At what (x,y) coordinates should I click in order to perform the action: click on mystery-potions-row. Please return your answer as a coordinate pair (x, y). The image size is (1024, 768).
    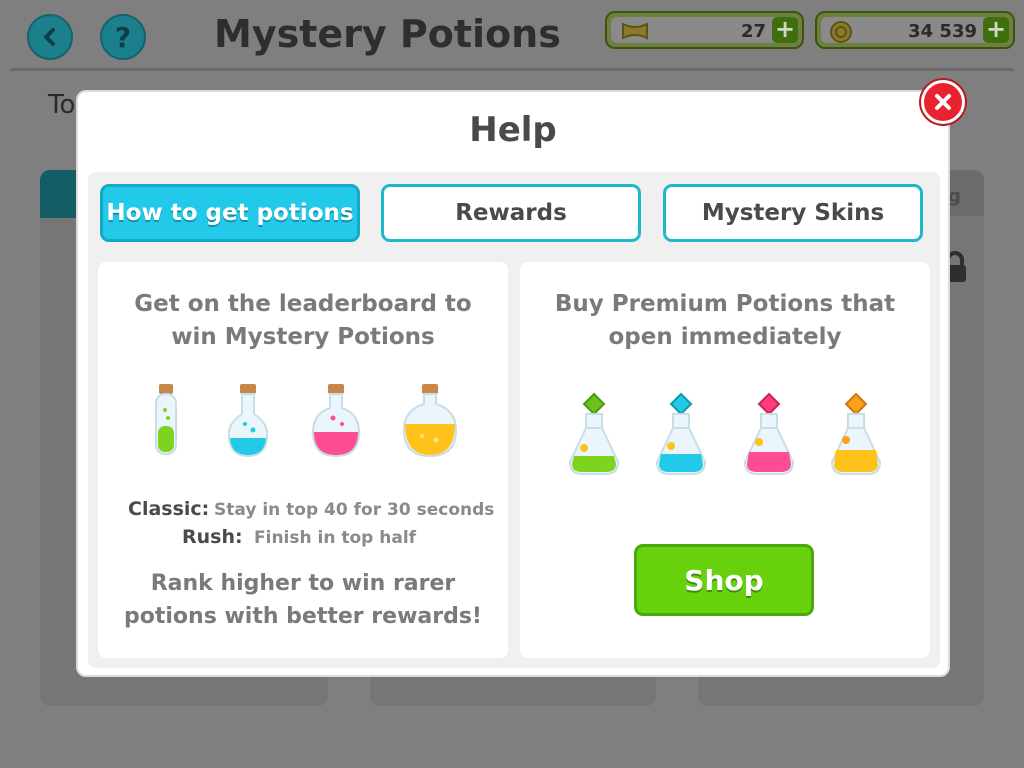
    Looking at the image, I should click on (303, 420).